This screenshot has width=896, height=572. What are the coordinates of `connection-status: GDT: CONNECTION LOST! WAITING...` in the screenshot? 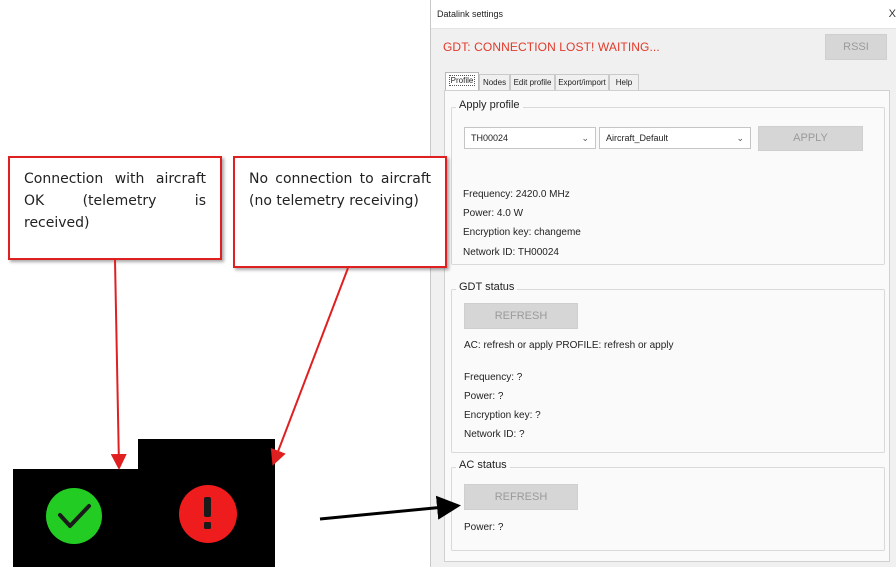 It's located at (551, 47).